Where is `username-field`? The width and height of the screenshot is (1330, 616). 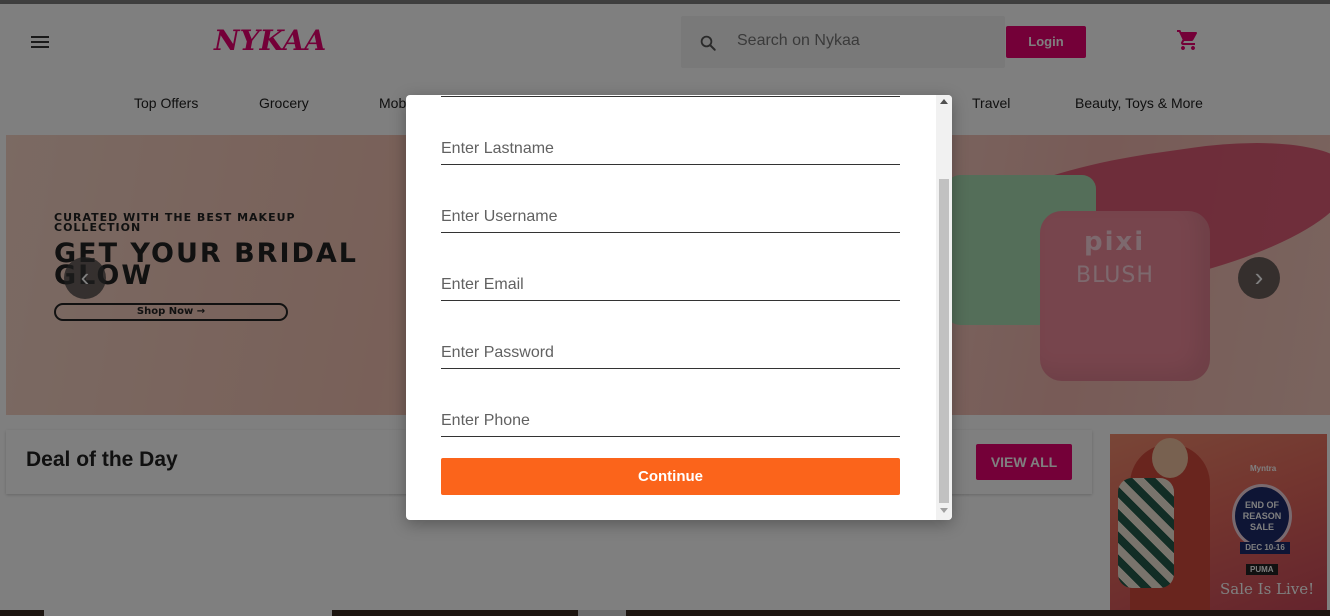 username-field is located at coordinates (670, 218).